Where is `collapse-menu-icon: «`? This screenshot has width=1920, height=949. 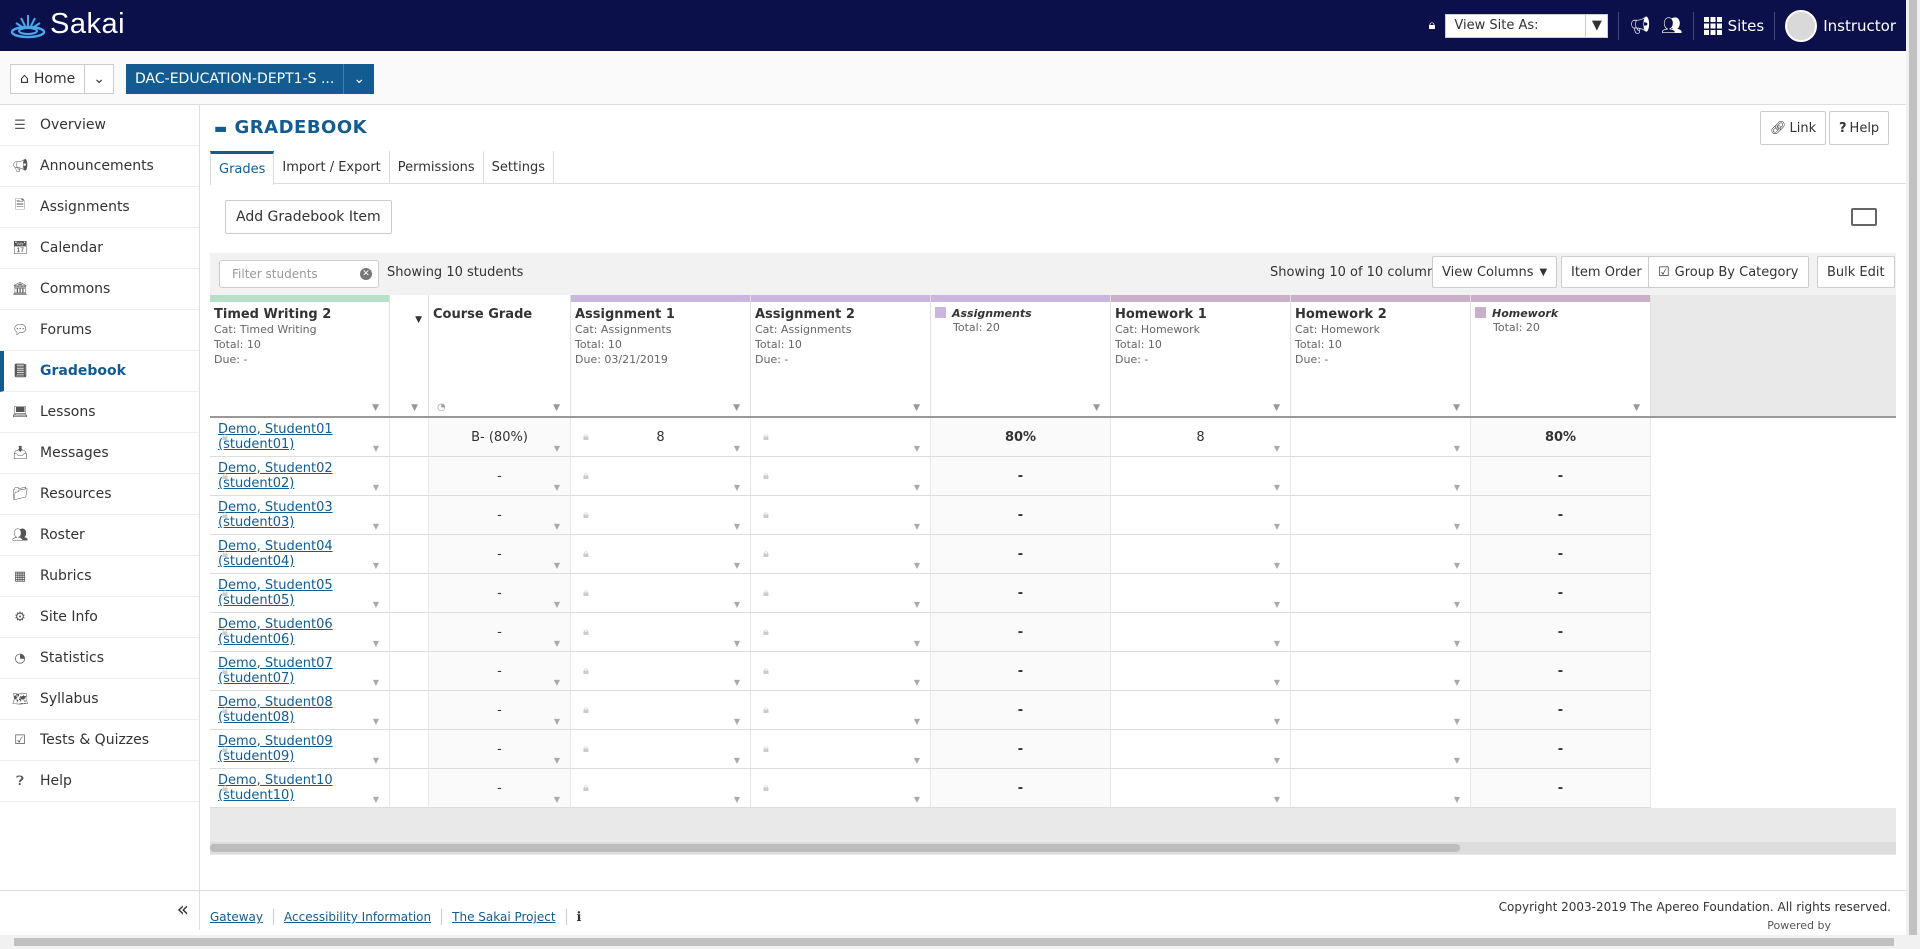 collapse-menu-icon: « is located at coordinates (100, 910).